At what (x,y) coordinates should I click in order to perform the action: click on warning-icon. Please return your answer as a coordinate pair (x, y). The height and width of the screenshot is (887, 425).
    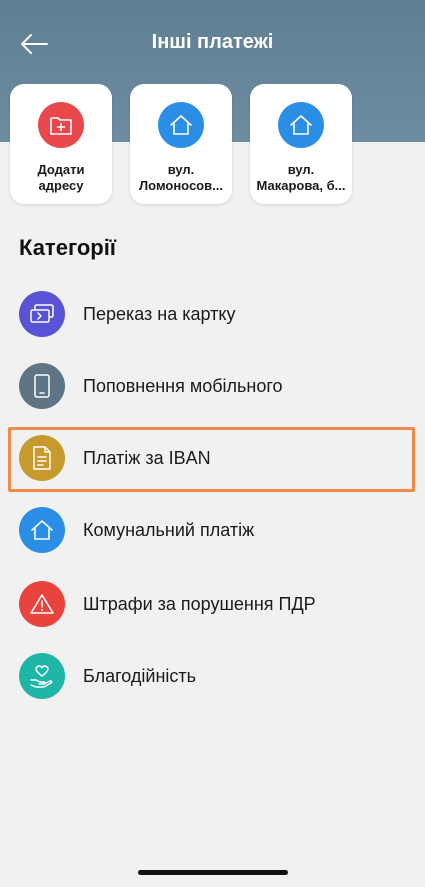
    Looking at the image, I should click on (42, 604).